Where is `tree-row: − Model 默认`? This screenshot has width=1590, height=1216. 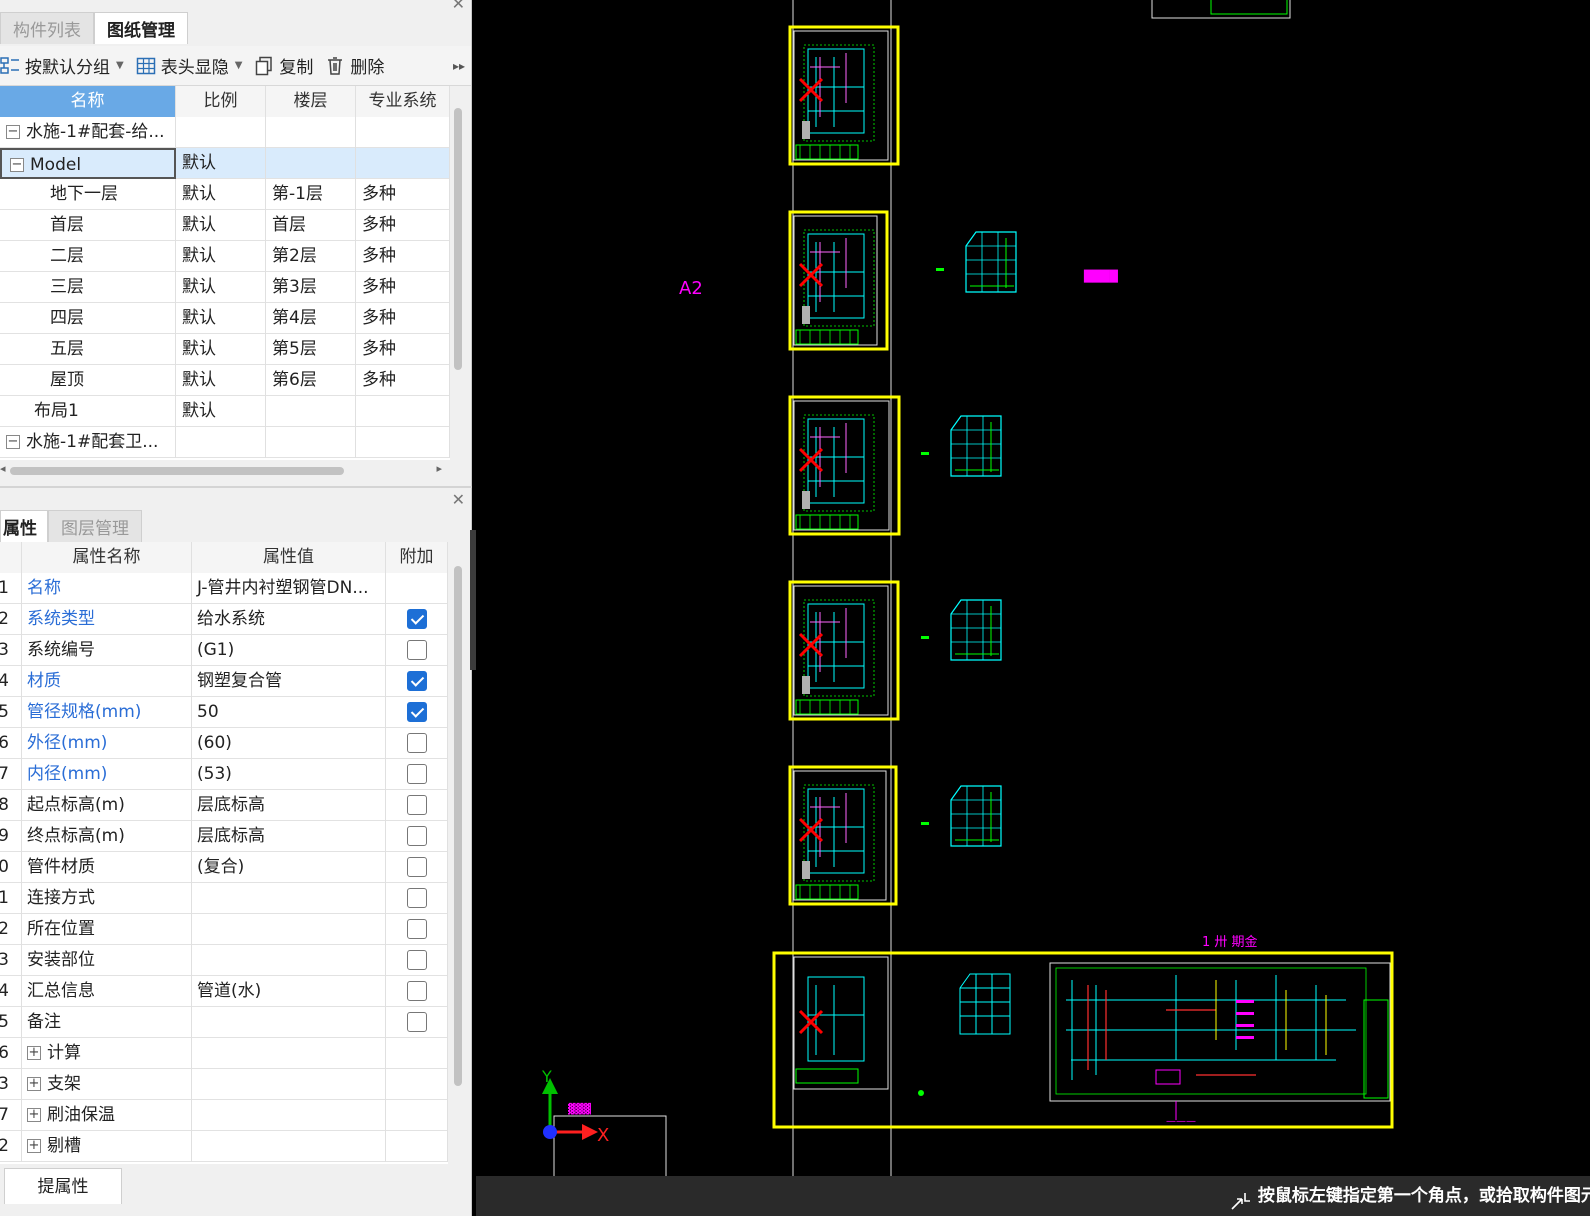
tree-row: − Model 默认 is located at coordinates (225, 163).